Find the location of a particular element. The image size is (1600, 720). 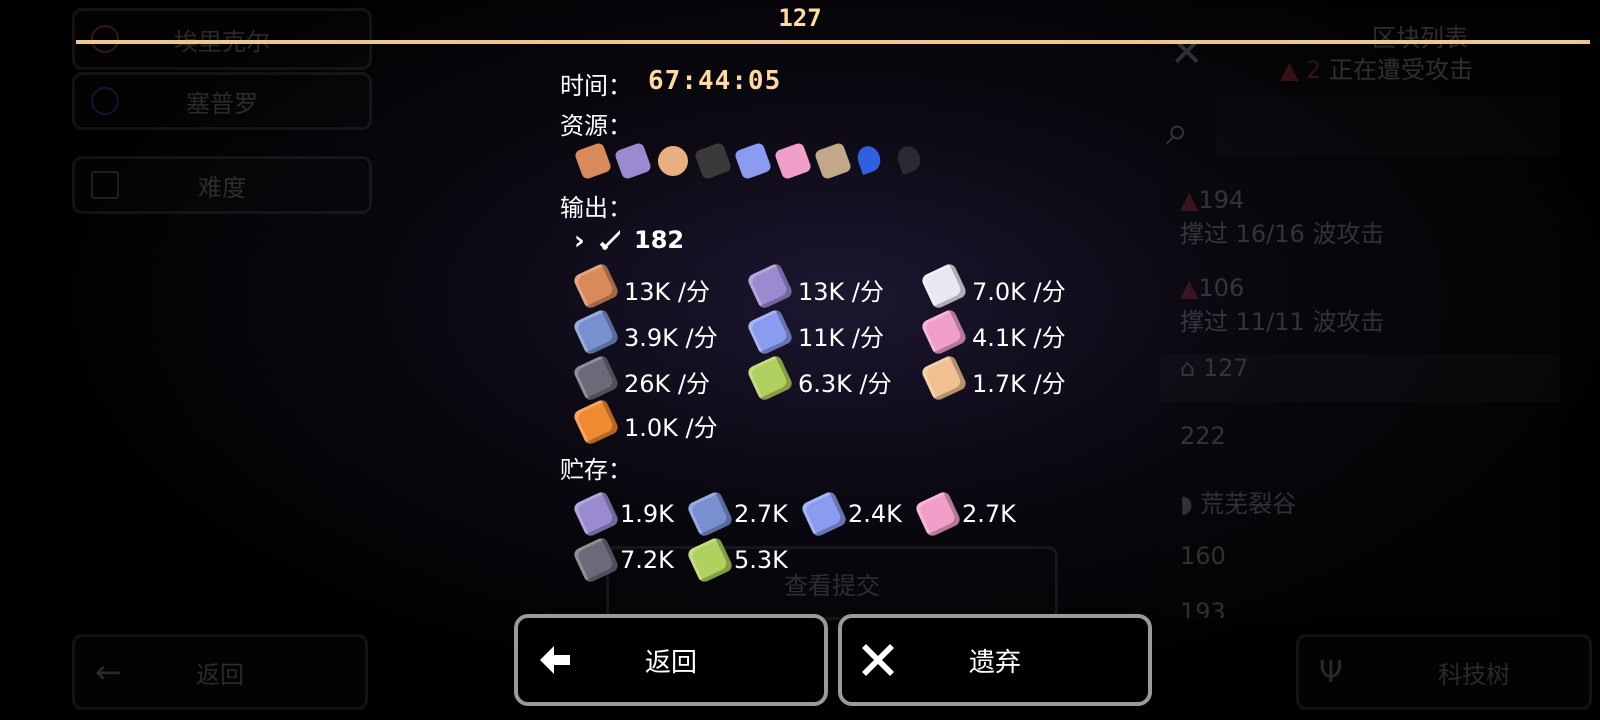

sector-row-current: ⌂ 127 is located at coordinates (1360, 378).